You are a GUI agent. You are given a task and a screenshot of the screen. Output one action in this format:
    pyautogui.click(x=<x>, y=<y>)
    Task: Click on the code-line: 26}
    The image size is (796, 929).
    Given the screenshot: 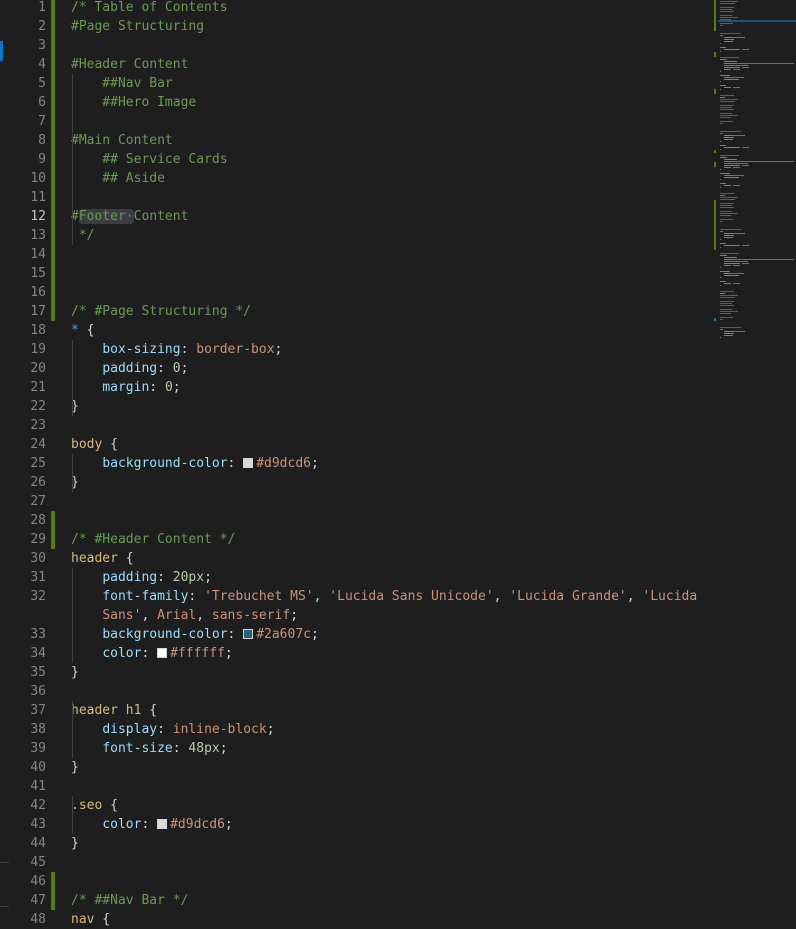 What is the action you would take?
    pyautogui.click(x=353, y=482)
    